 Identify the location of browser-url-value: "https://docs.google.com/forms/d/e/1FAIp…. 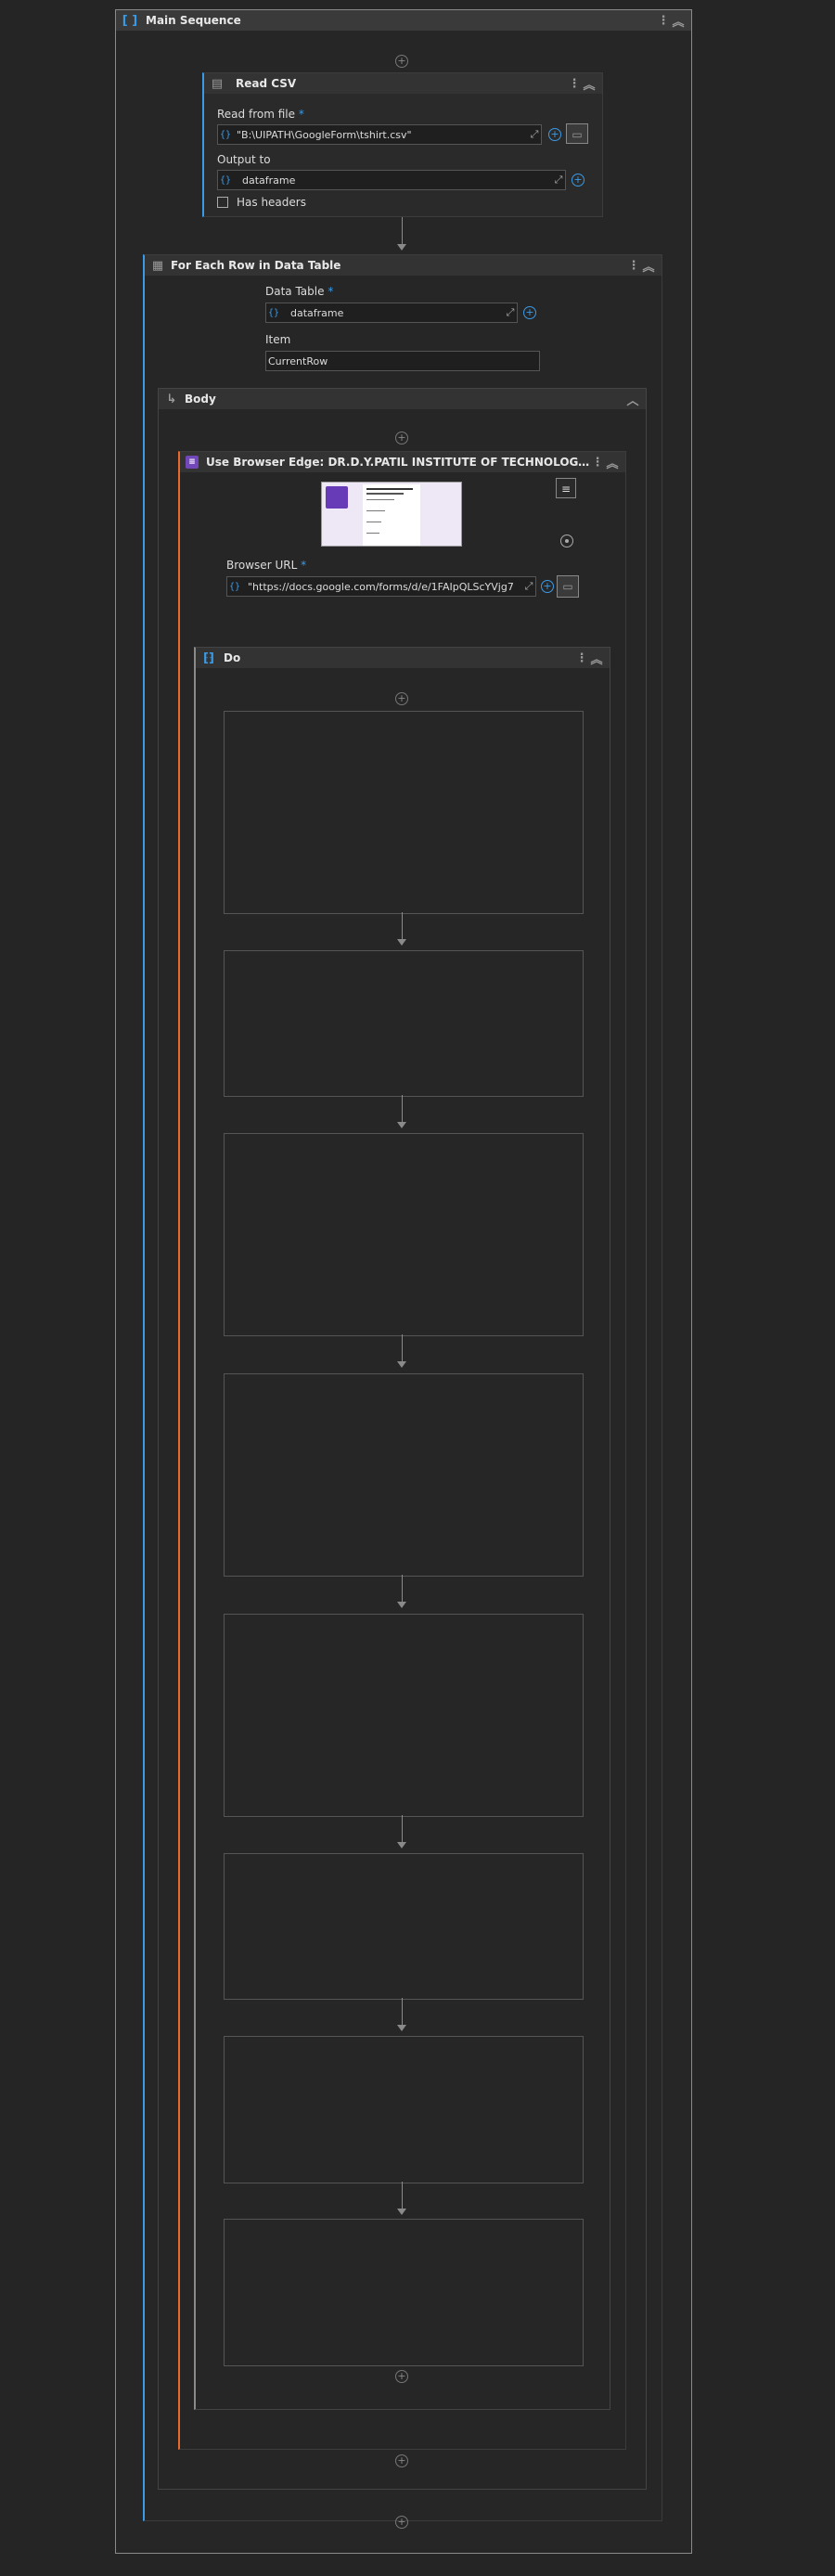
(381, 586).